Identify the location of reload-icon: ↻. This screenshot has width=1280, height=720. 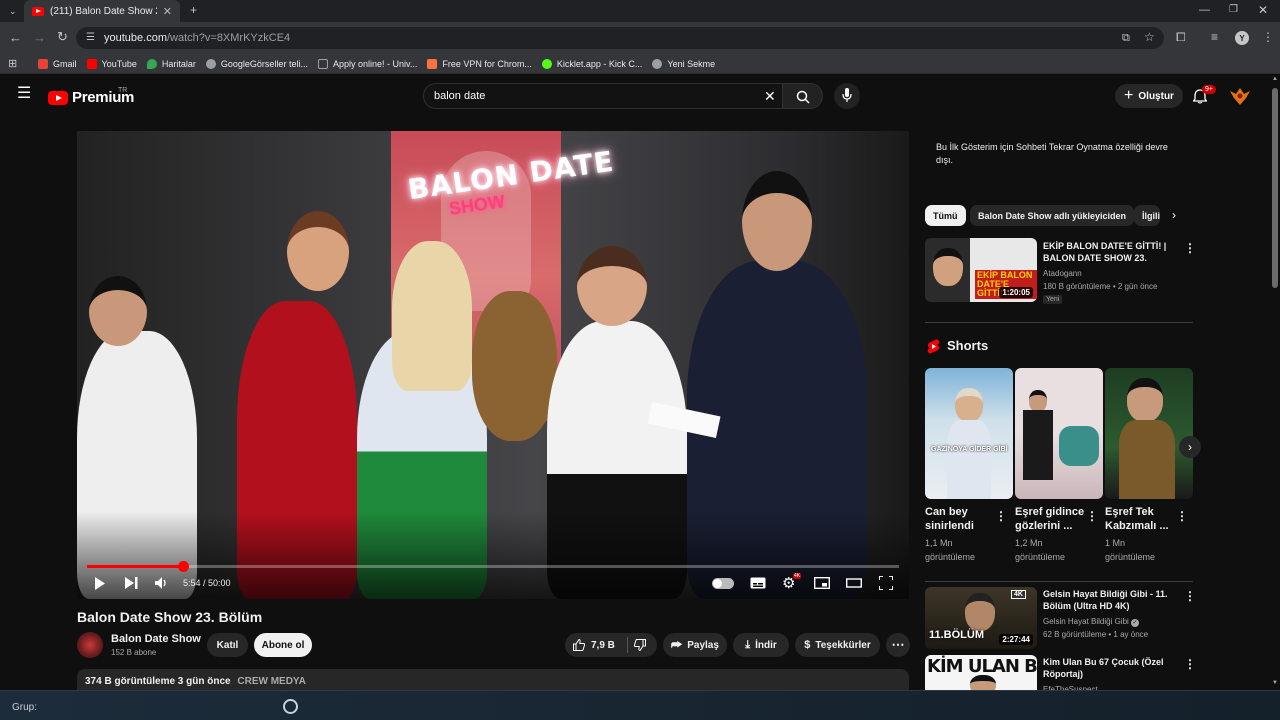
(62, 36).